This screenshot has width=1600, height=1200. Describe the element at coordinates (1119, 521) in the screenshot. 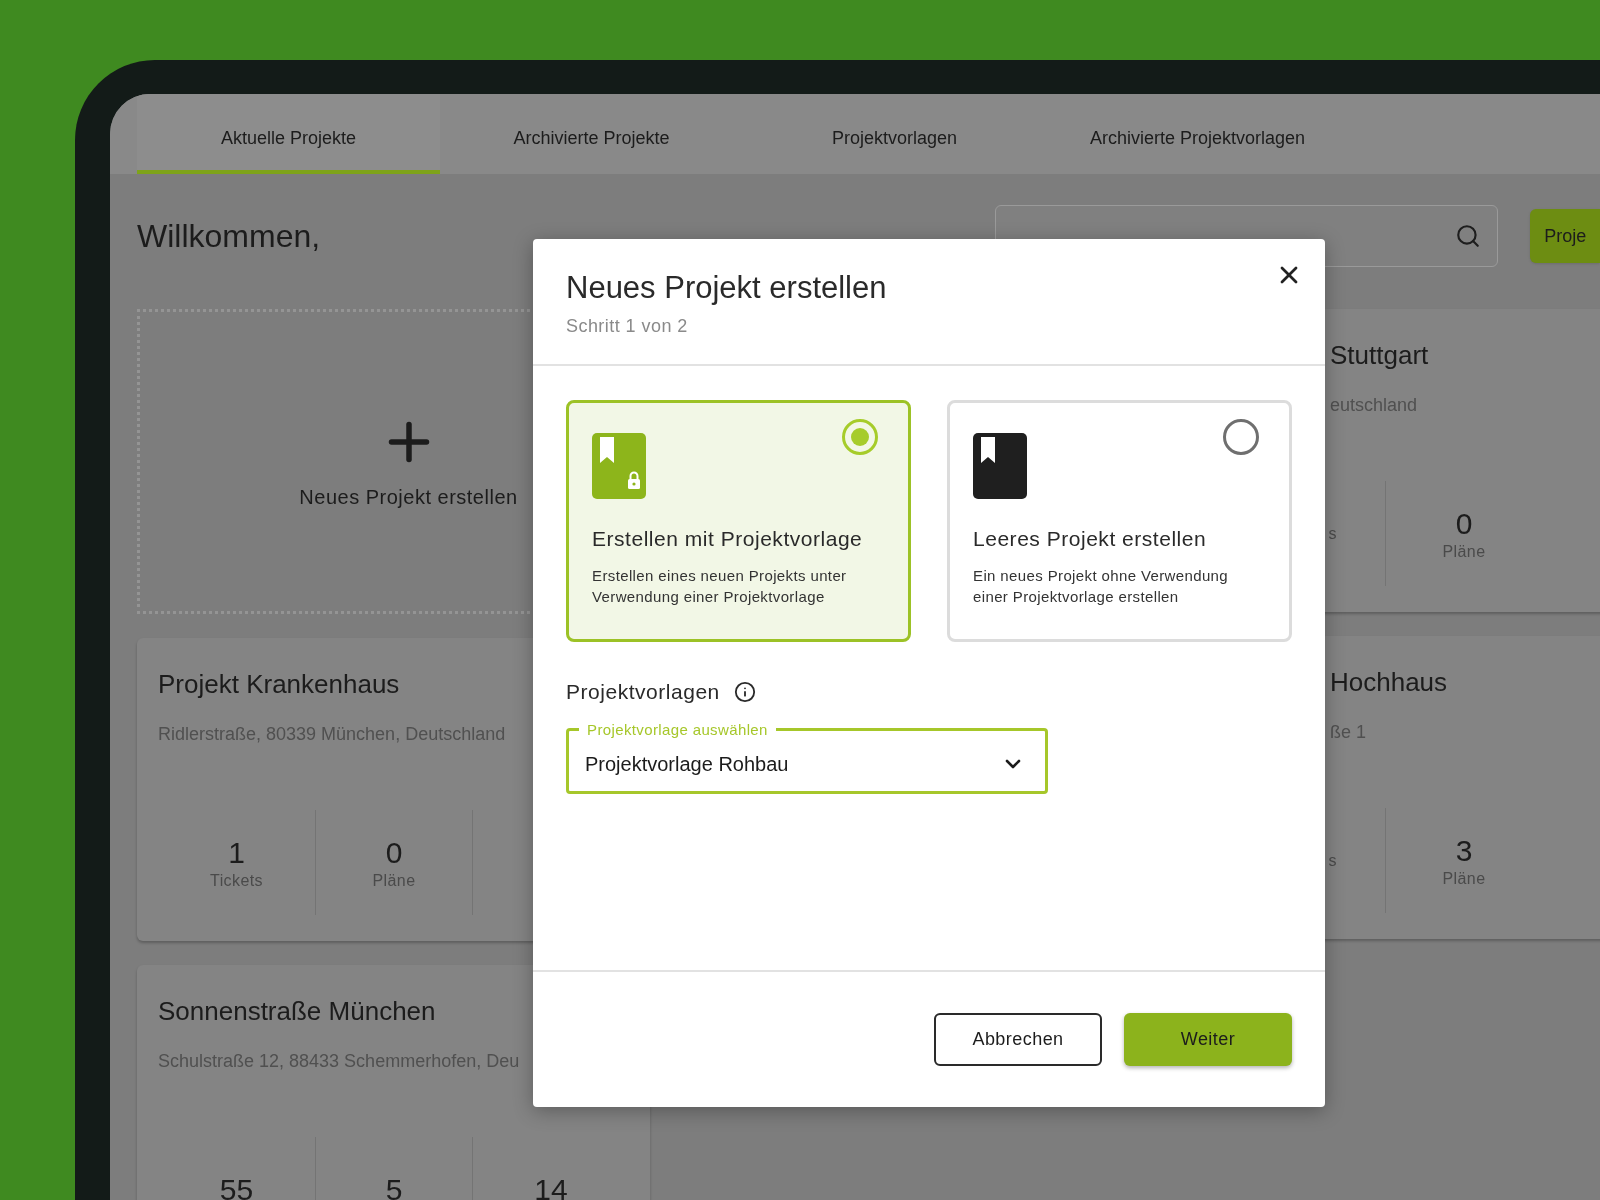

I see `option-card: Leeres Projekt erstellen Ein neues Projekt ohne Verwendung einer Projektvorlage erstellen` at that location.